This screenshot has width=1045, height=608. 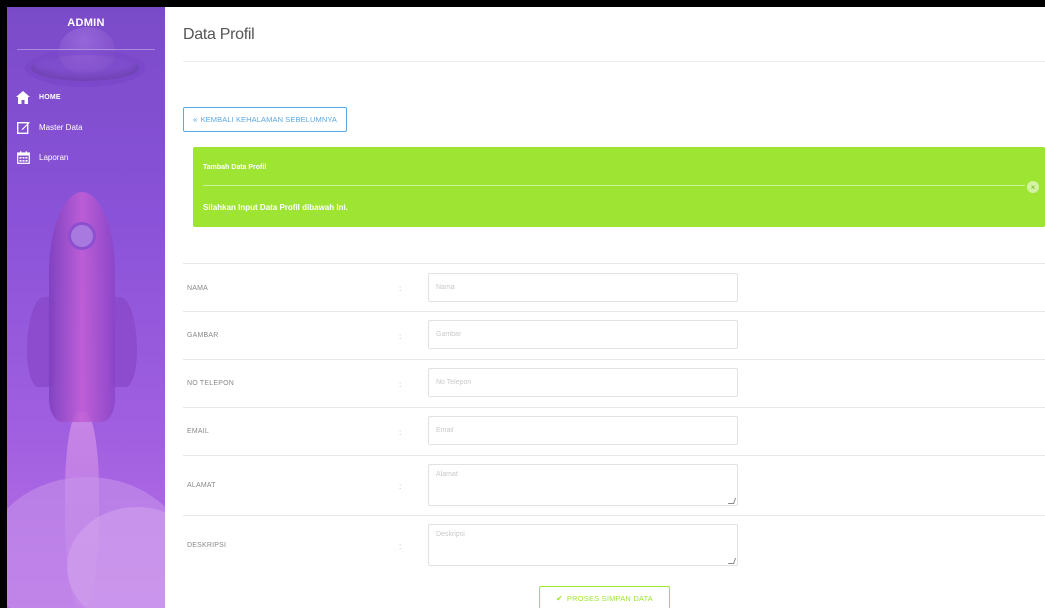 I want to click on form-row-nama: NAMA :, so click(x=614, y=287).